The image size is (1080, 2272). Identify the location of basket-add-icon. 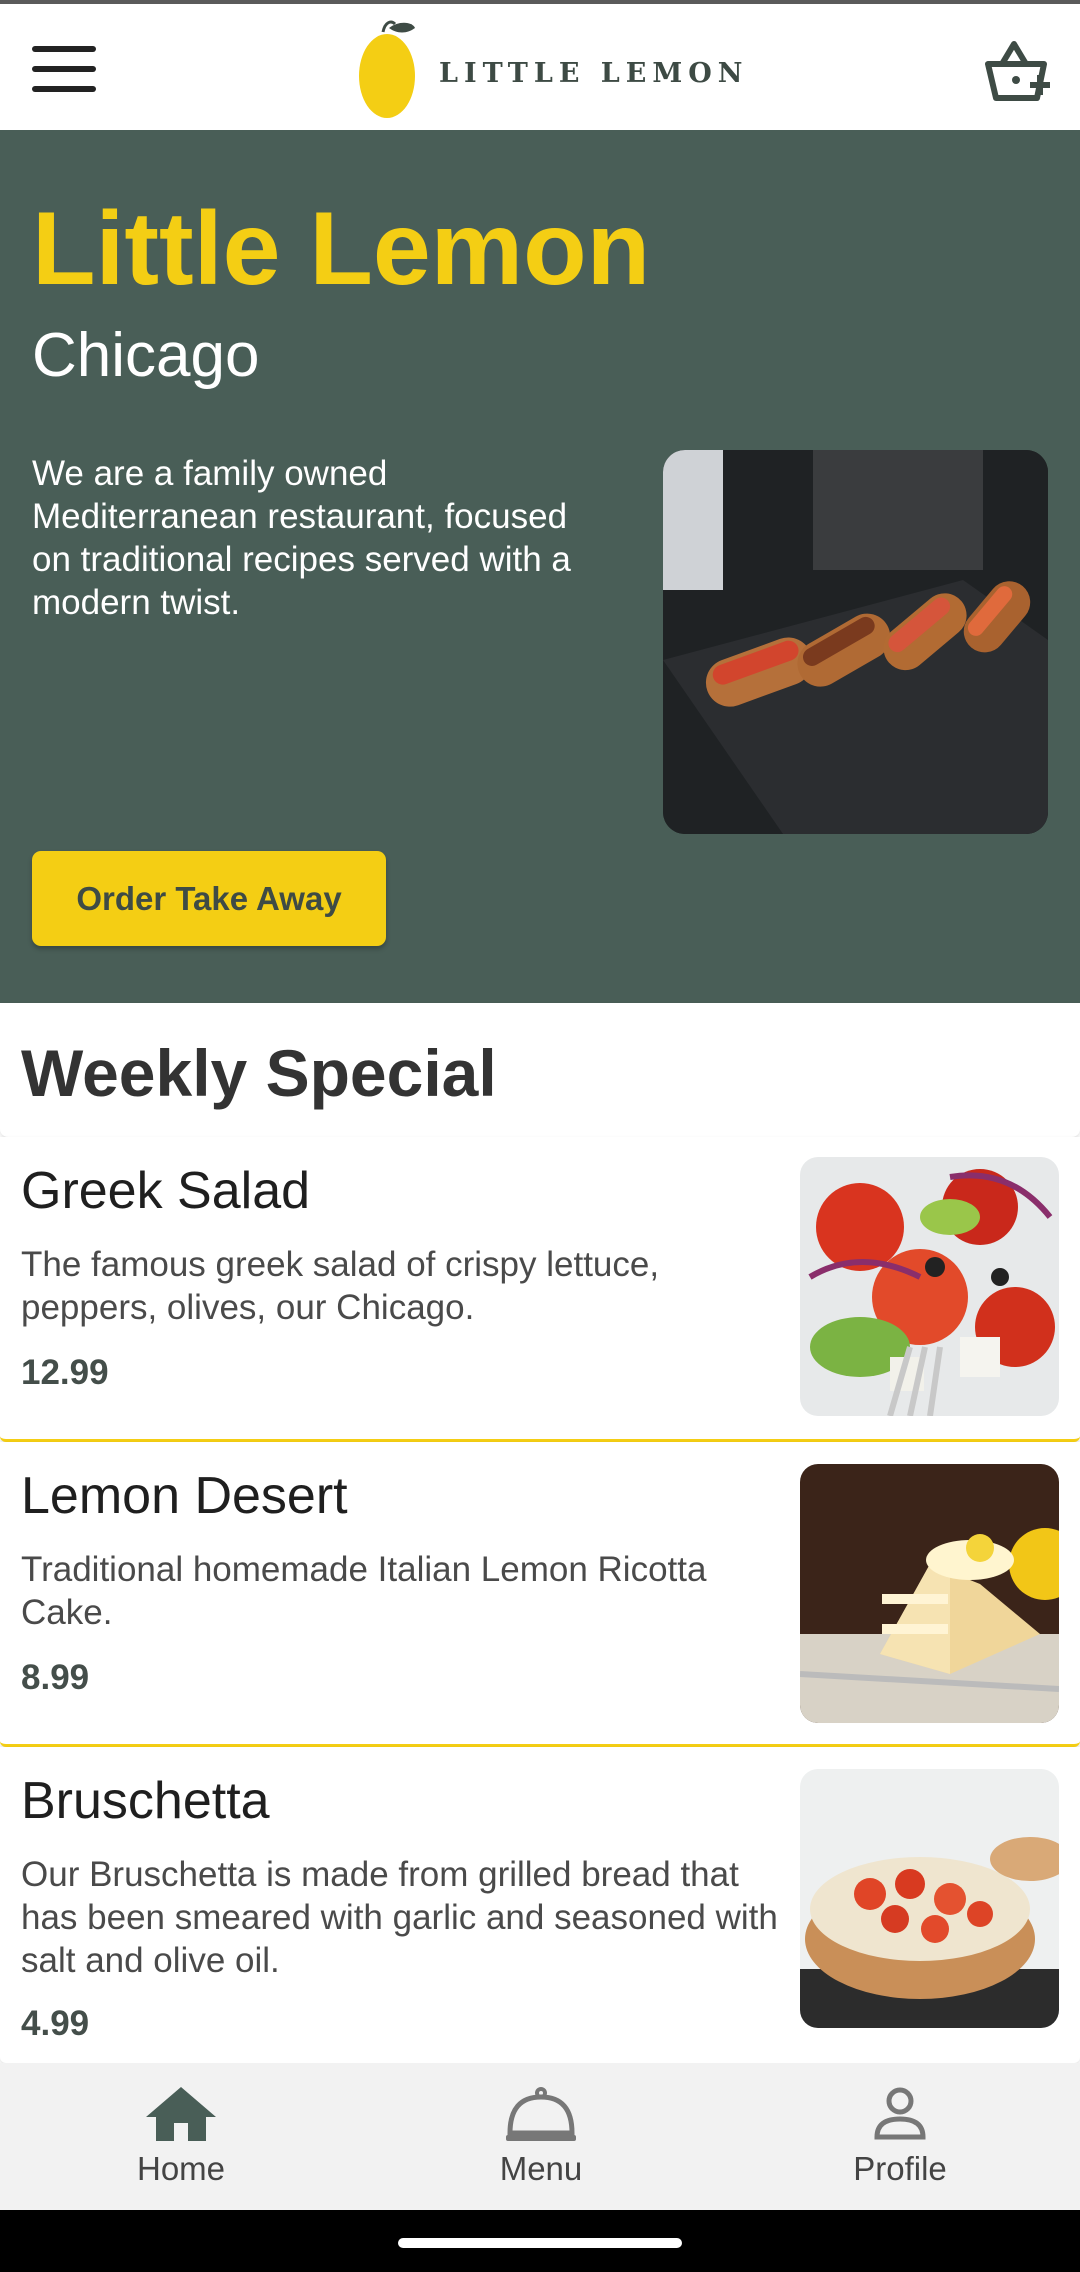
(1017, 71).